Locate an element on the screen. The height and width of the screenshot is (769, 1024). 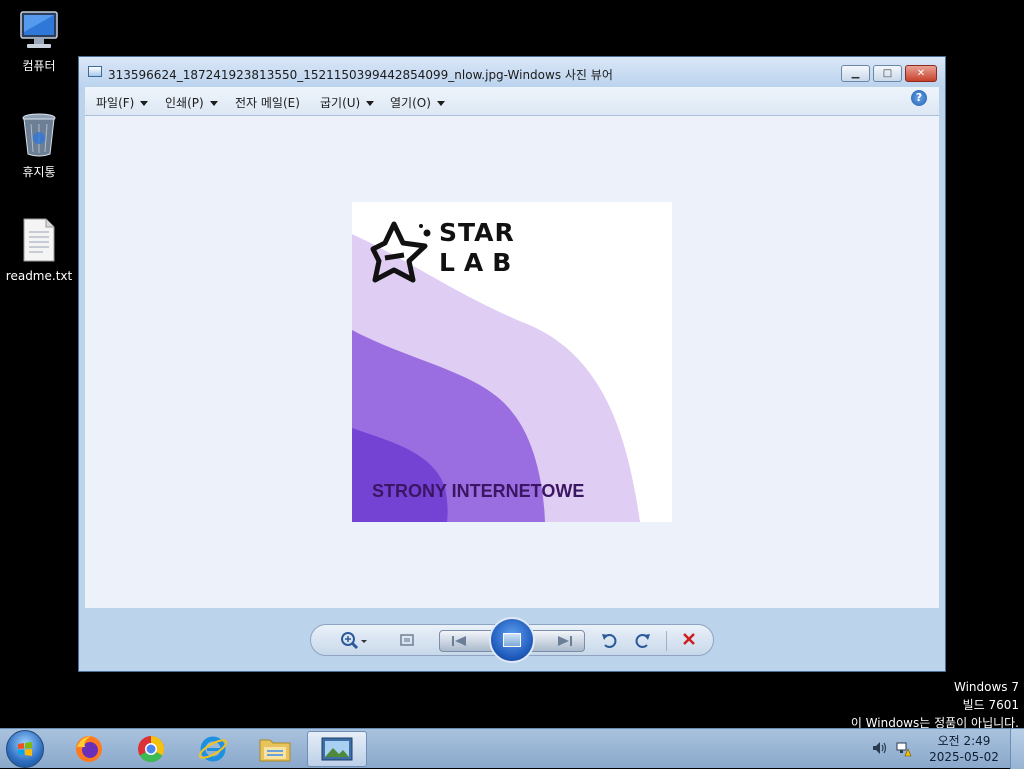
computer-icon is located at coordinates (39, 32).